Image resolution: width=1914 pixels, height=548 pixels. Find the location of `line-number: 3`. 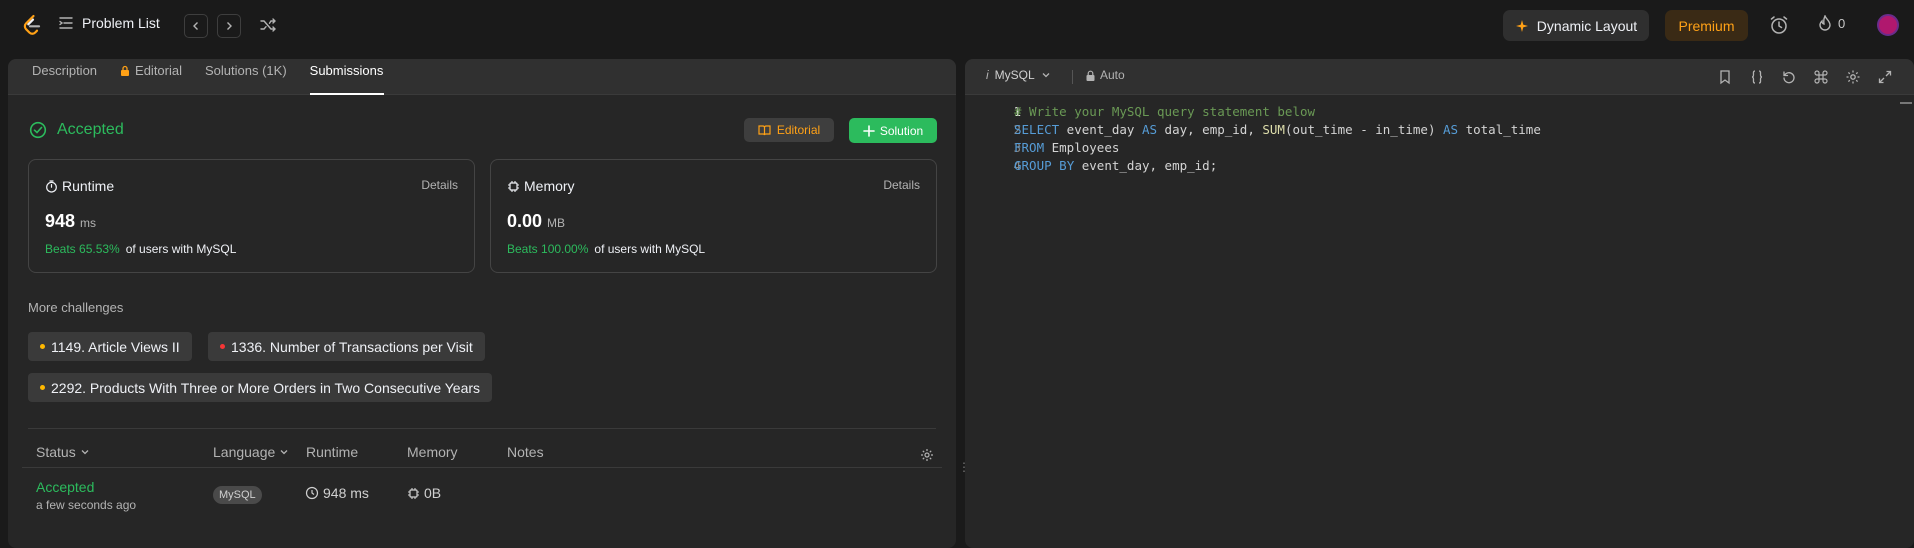

line-number: 3 is located at coordinates (1017, 147).